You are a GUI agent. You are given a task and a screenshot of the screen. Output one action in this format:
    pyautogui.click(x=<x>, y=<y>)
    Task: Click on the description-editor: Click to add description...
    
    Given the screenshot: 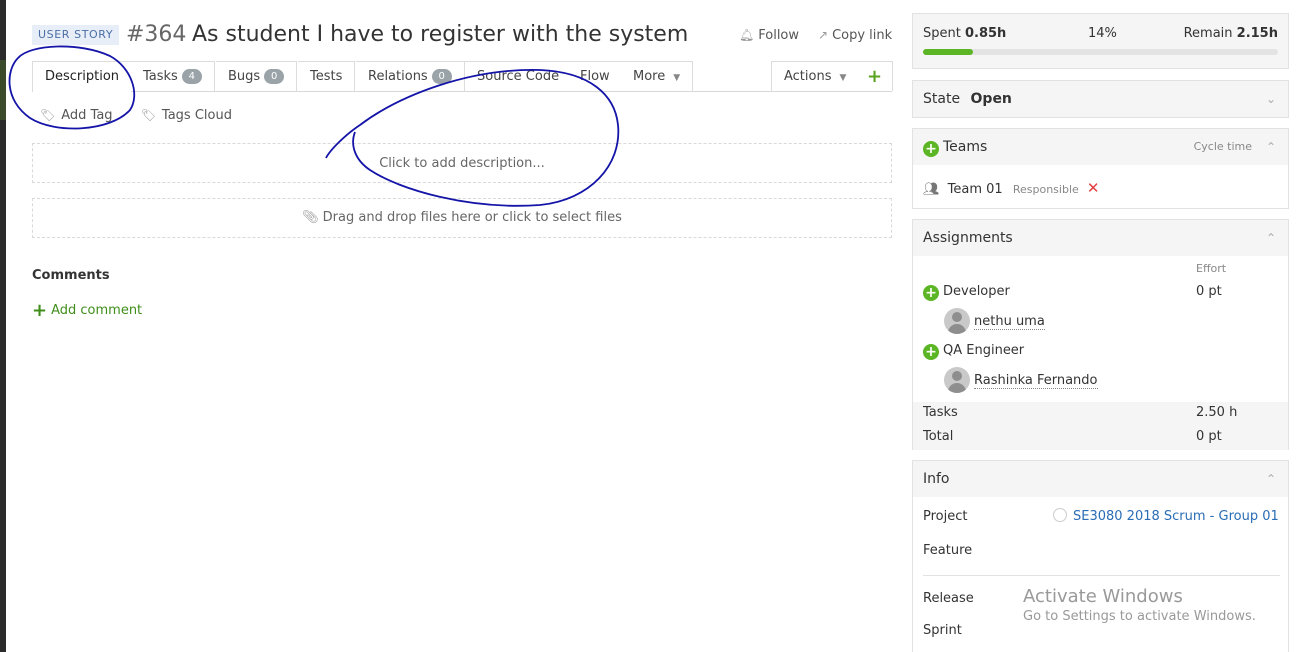 What is the action you would take?
    pyautogui.click(x=462, y=163)
    